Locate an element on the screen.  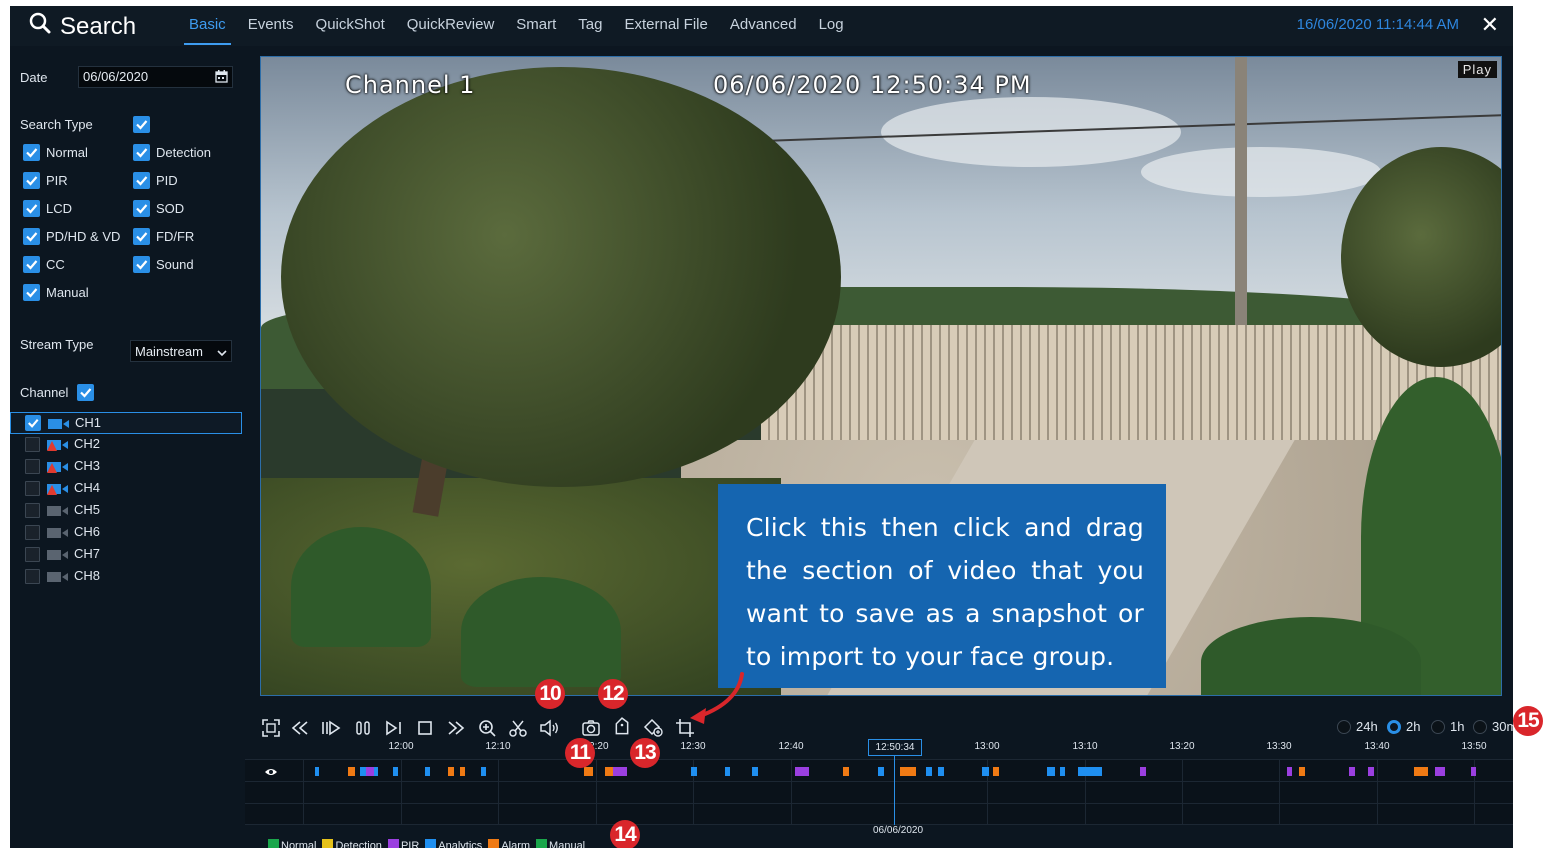
checkbox-ch6 is located at coordinates (32, 532).